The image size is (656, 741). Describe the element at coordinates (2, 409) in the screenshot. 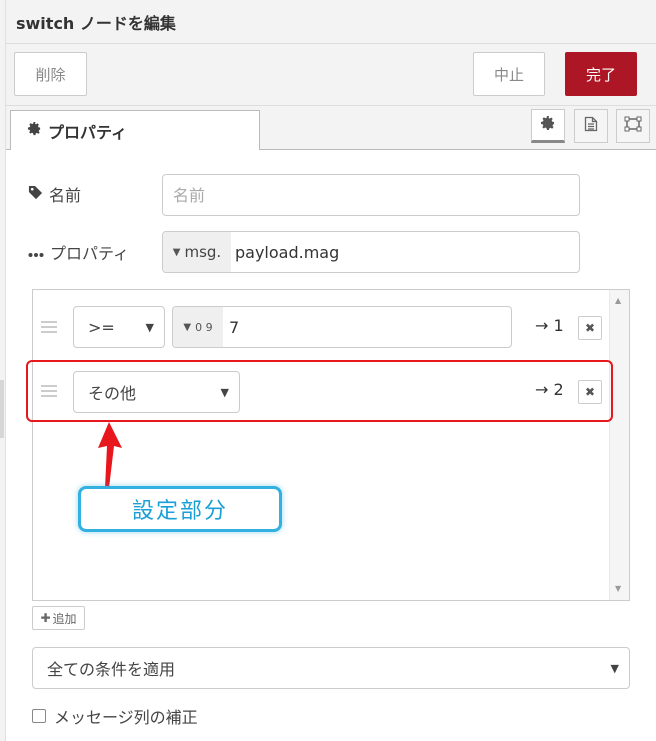

I see `panel-resize-handle` at that location.